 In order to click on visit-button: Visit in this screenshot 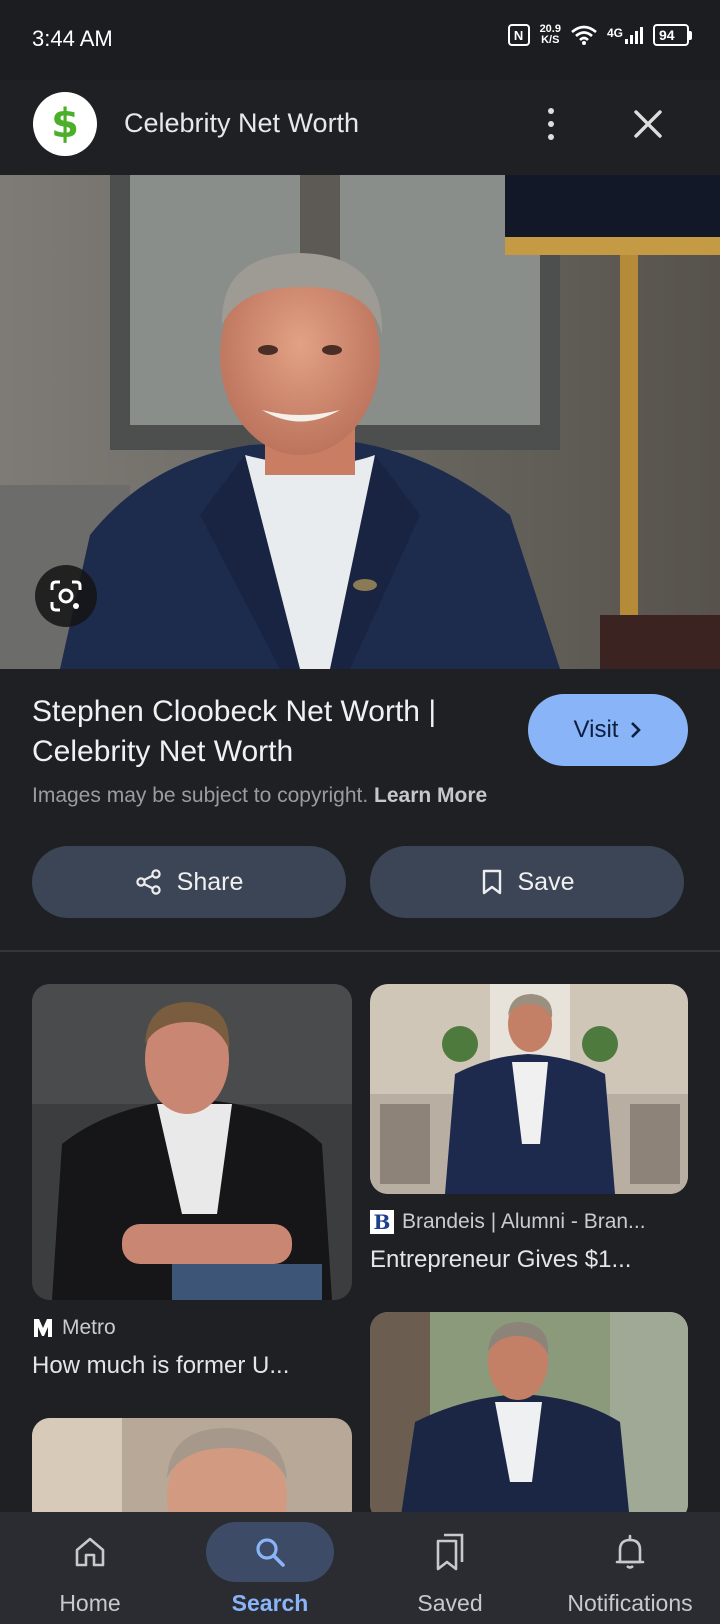, I will do `click(608, 730)`.